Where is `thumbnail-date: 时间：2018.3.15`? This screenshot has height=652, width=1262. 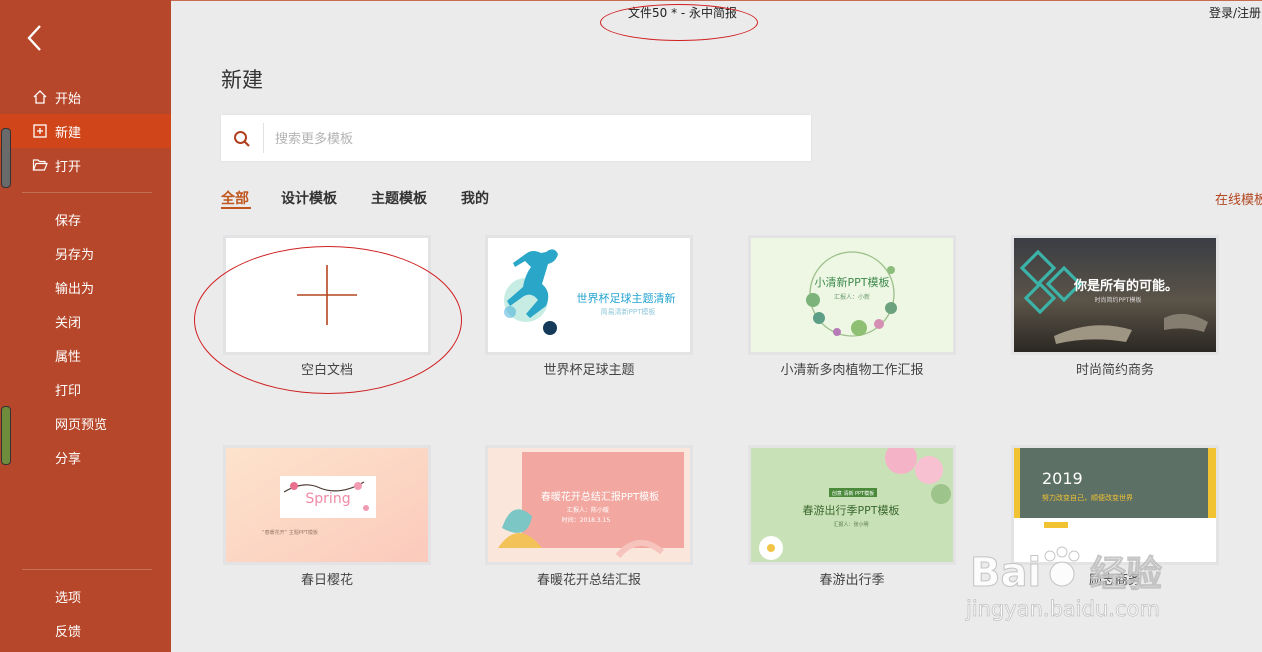 thumbnail-date: 时间：2018.3.15 is located at coordinates (586, 520).